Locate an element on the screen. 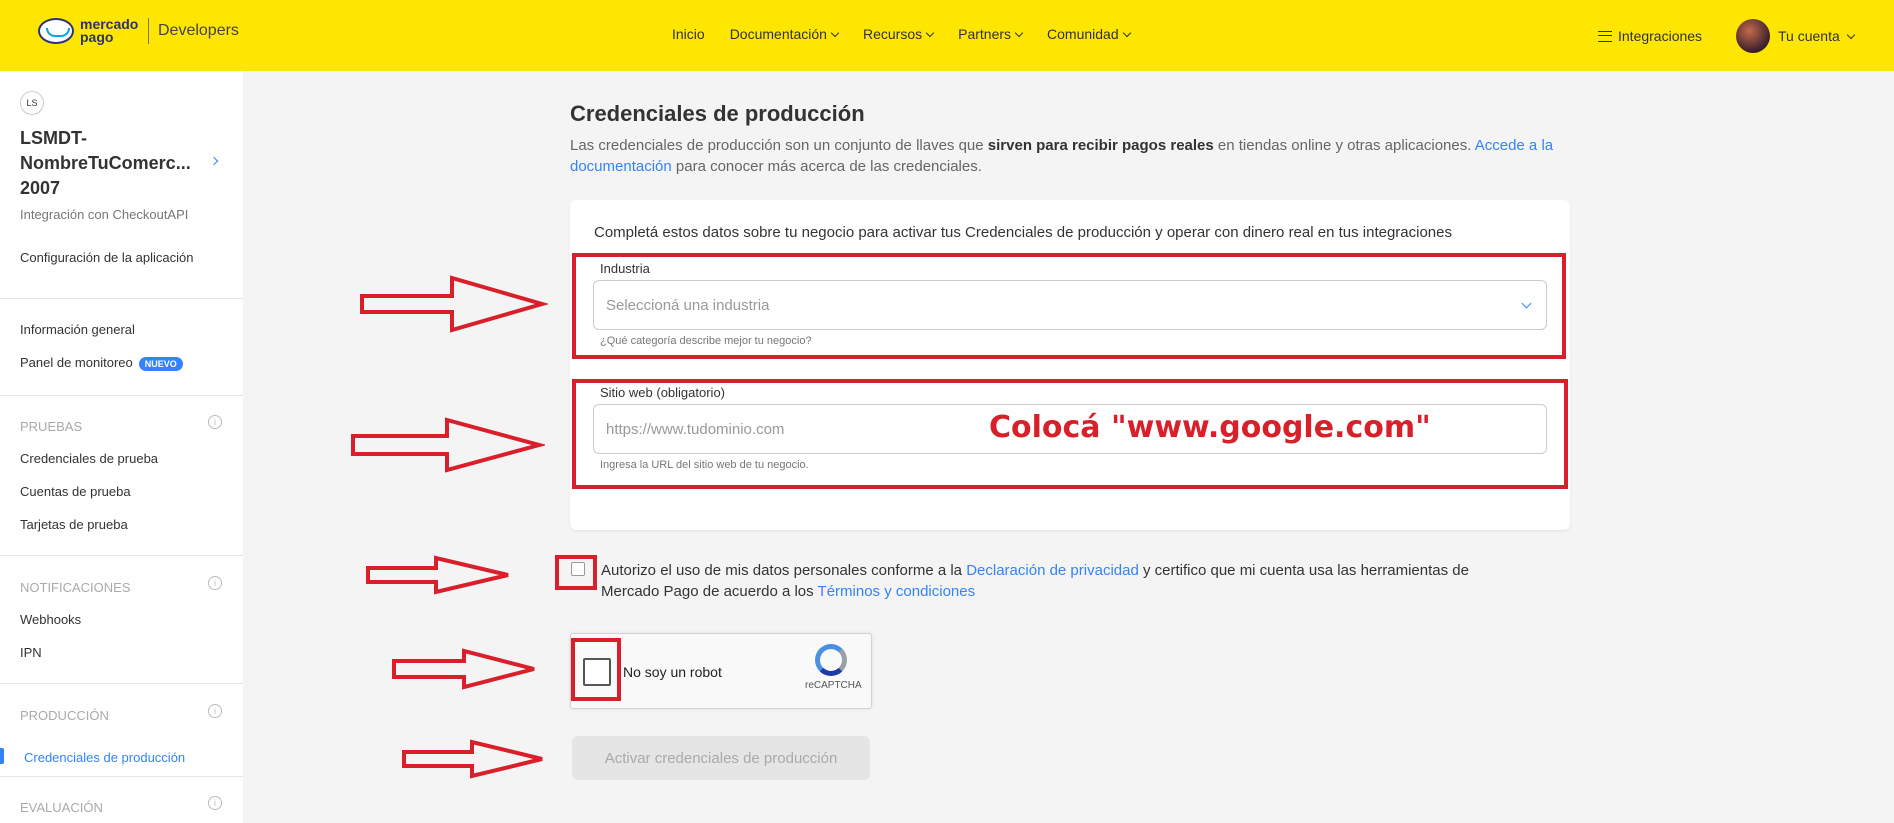 The height and width of the screenshot is (823, 1894). nav-partners: Partners is located at coordinates (991, 34).